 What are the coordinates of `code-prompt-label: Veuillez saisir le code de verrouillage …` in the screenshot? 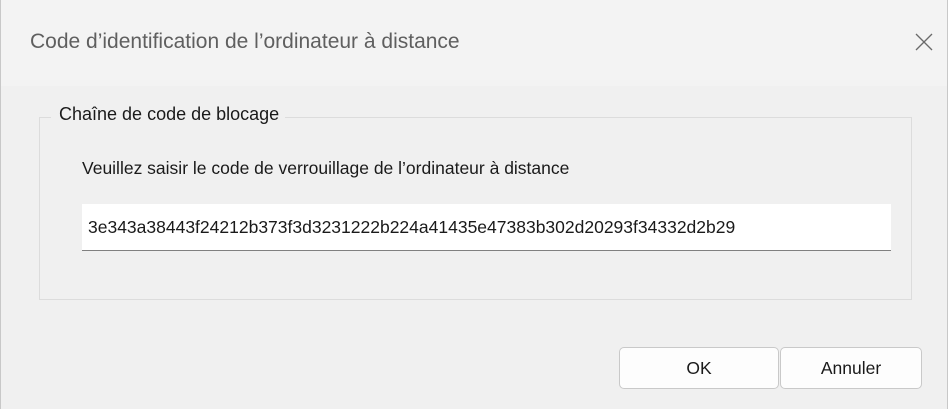 It's located at (326, 168).